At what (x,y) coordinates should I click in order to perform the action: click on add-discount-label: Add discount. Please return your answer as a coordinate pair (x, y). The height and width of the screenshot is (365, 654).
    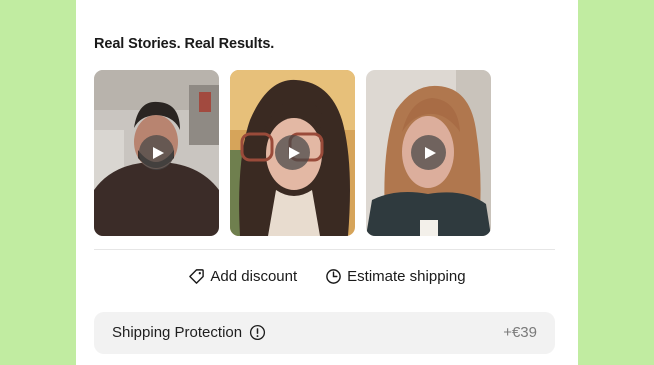
    Looking at the image, I should click on (254, 276).